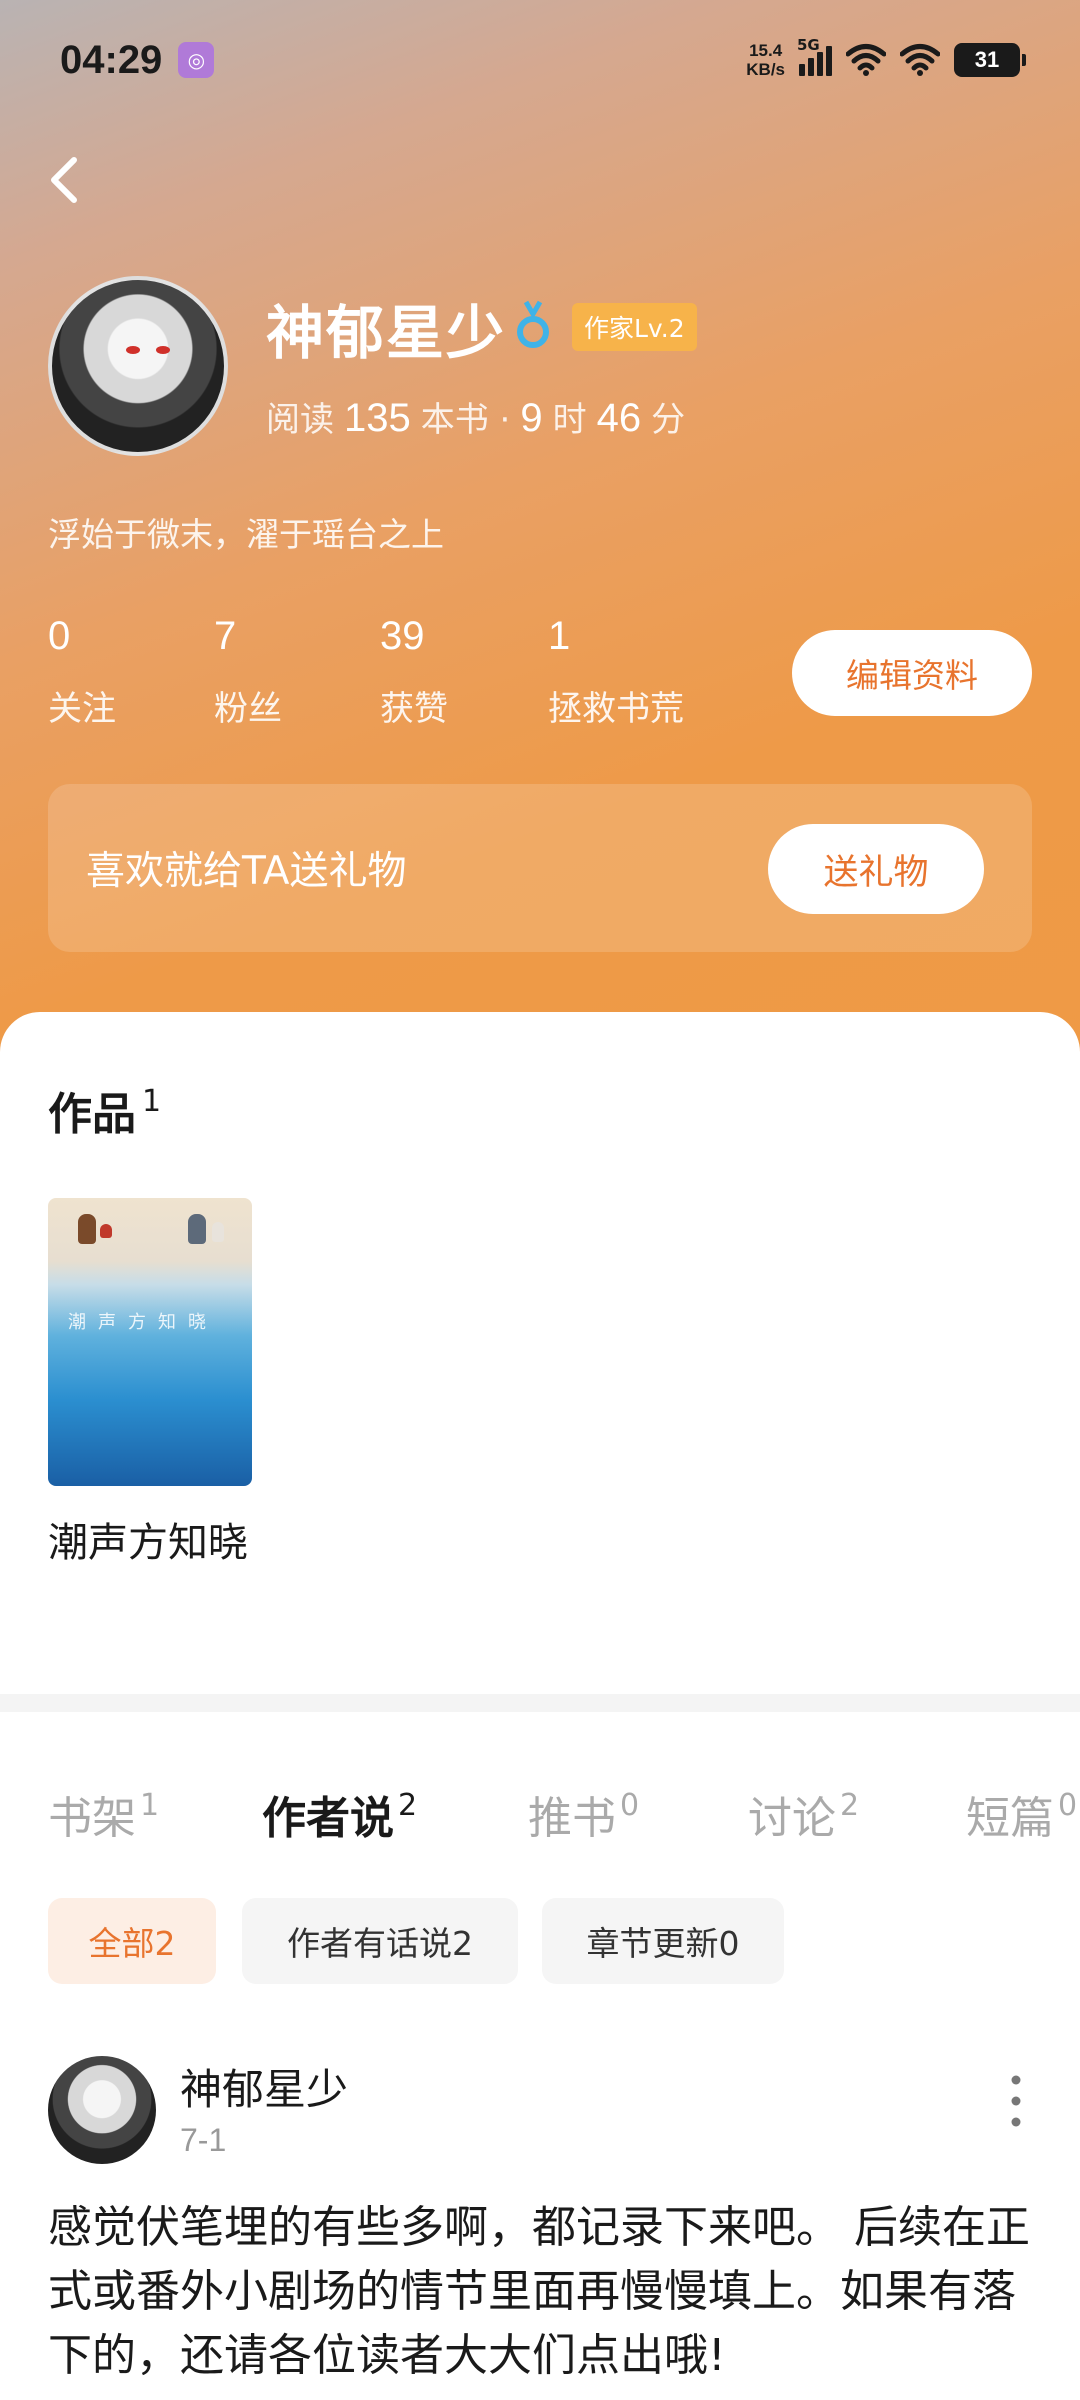 The image size is (1080, 2400). Describe the element at coordinates (377, 418) in the screenshot. I see `books-read-count: 135` at that location.